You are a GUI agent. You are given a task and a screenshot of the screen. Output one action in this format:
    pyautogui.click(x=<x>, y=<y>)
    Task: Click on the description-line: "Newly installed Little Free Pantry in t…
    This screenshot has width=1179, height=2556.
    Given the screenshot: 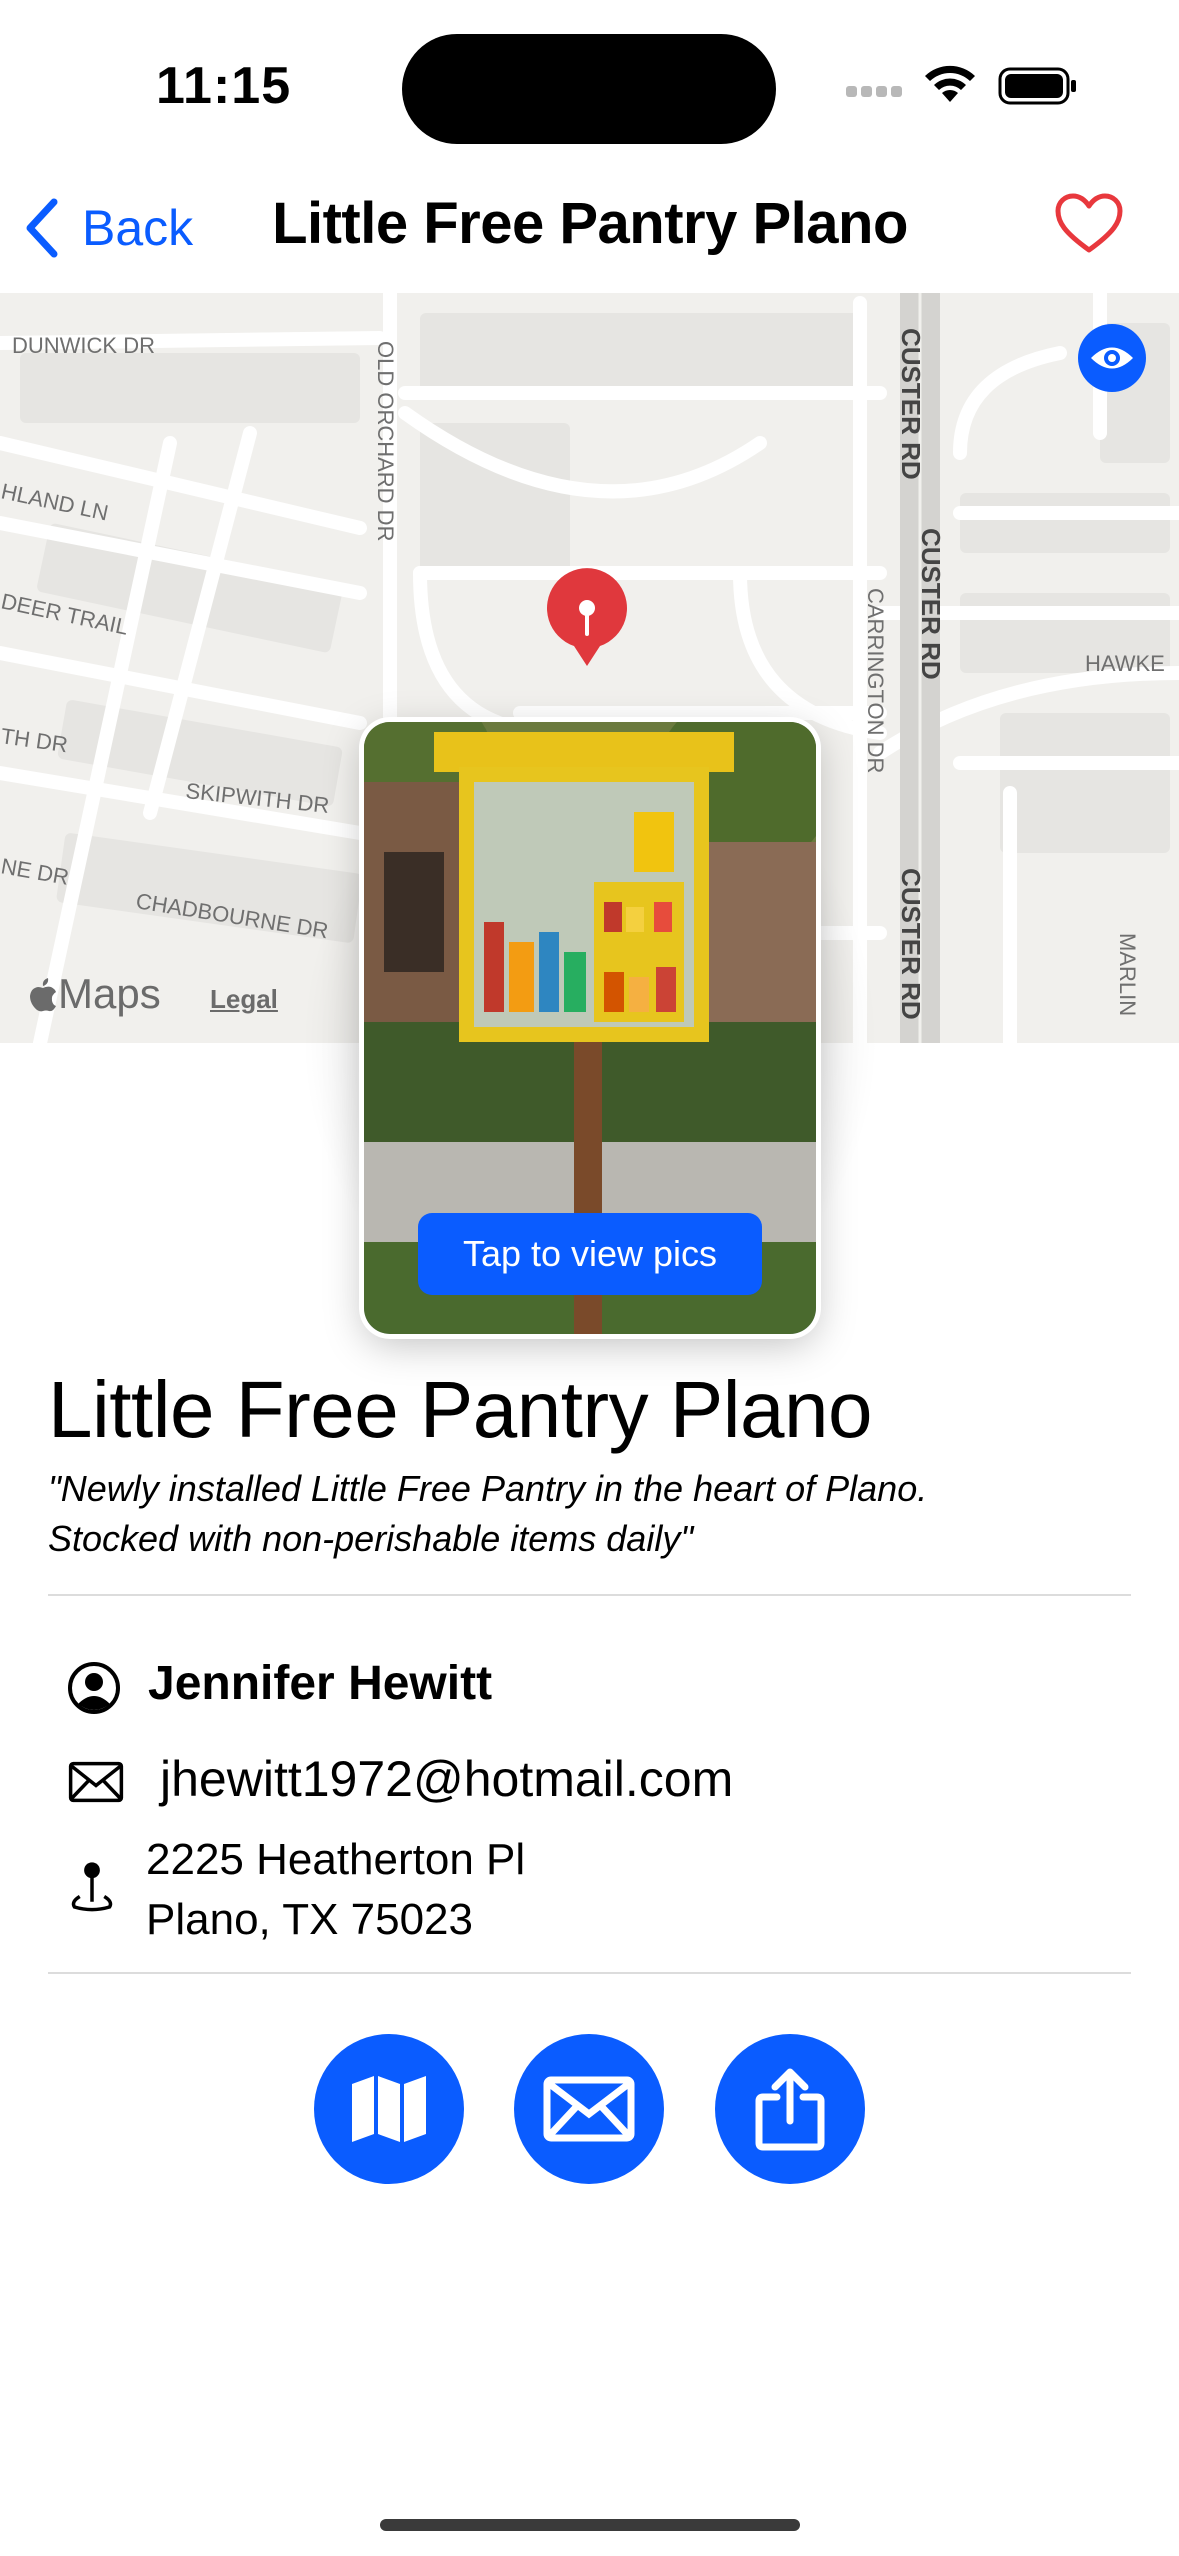 What is the action you would take?
    pyautogui.click(x=488, y=1488)
    